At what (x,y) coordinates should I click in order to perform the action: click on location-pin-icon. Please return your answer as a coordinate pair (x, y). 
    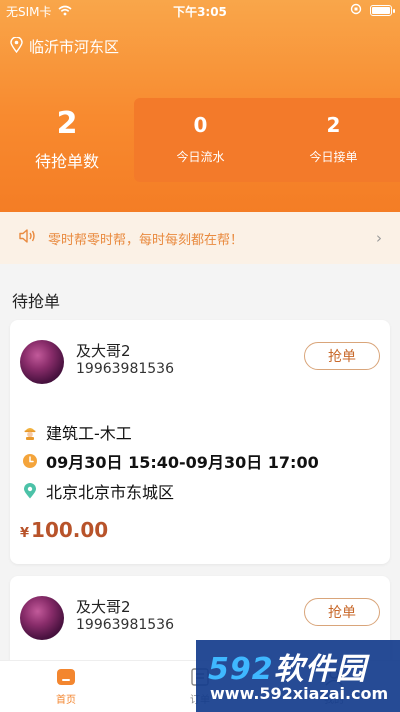
    Looking at the image, I should click on (16, 46).